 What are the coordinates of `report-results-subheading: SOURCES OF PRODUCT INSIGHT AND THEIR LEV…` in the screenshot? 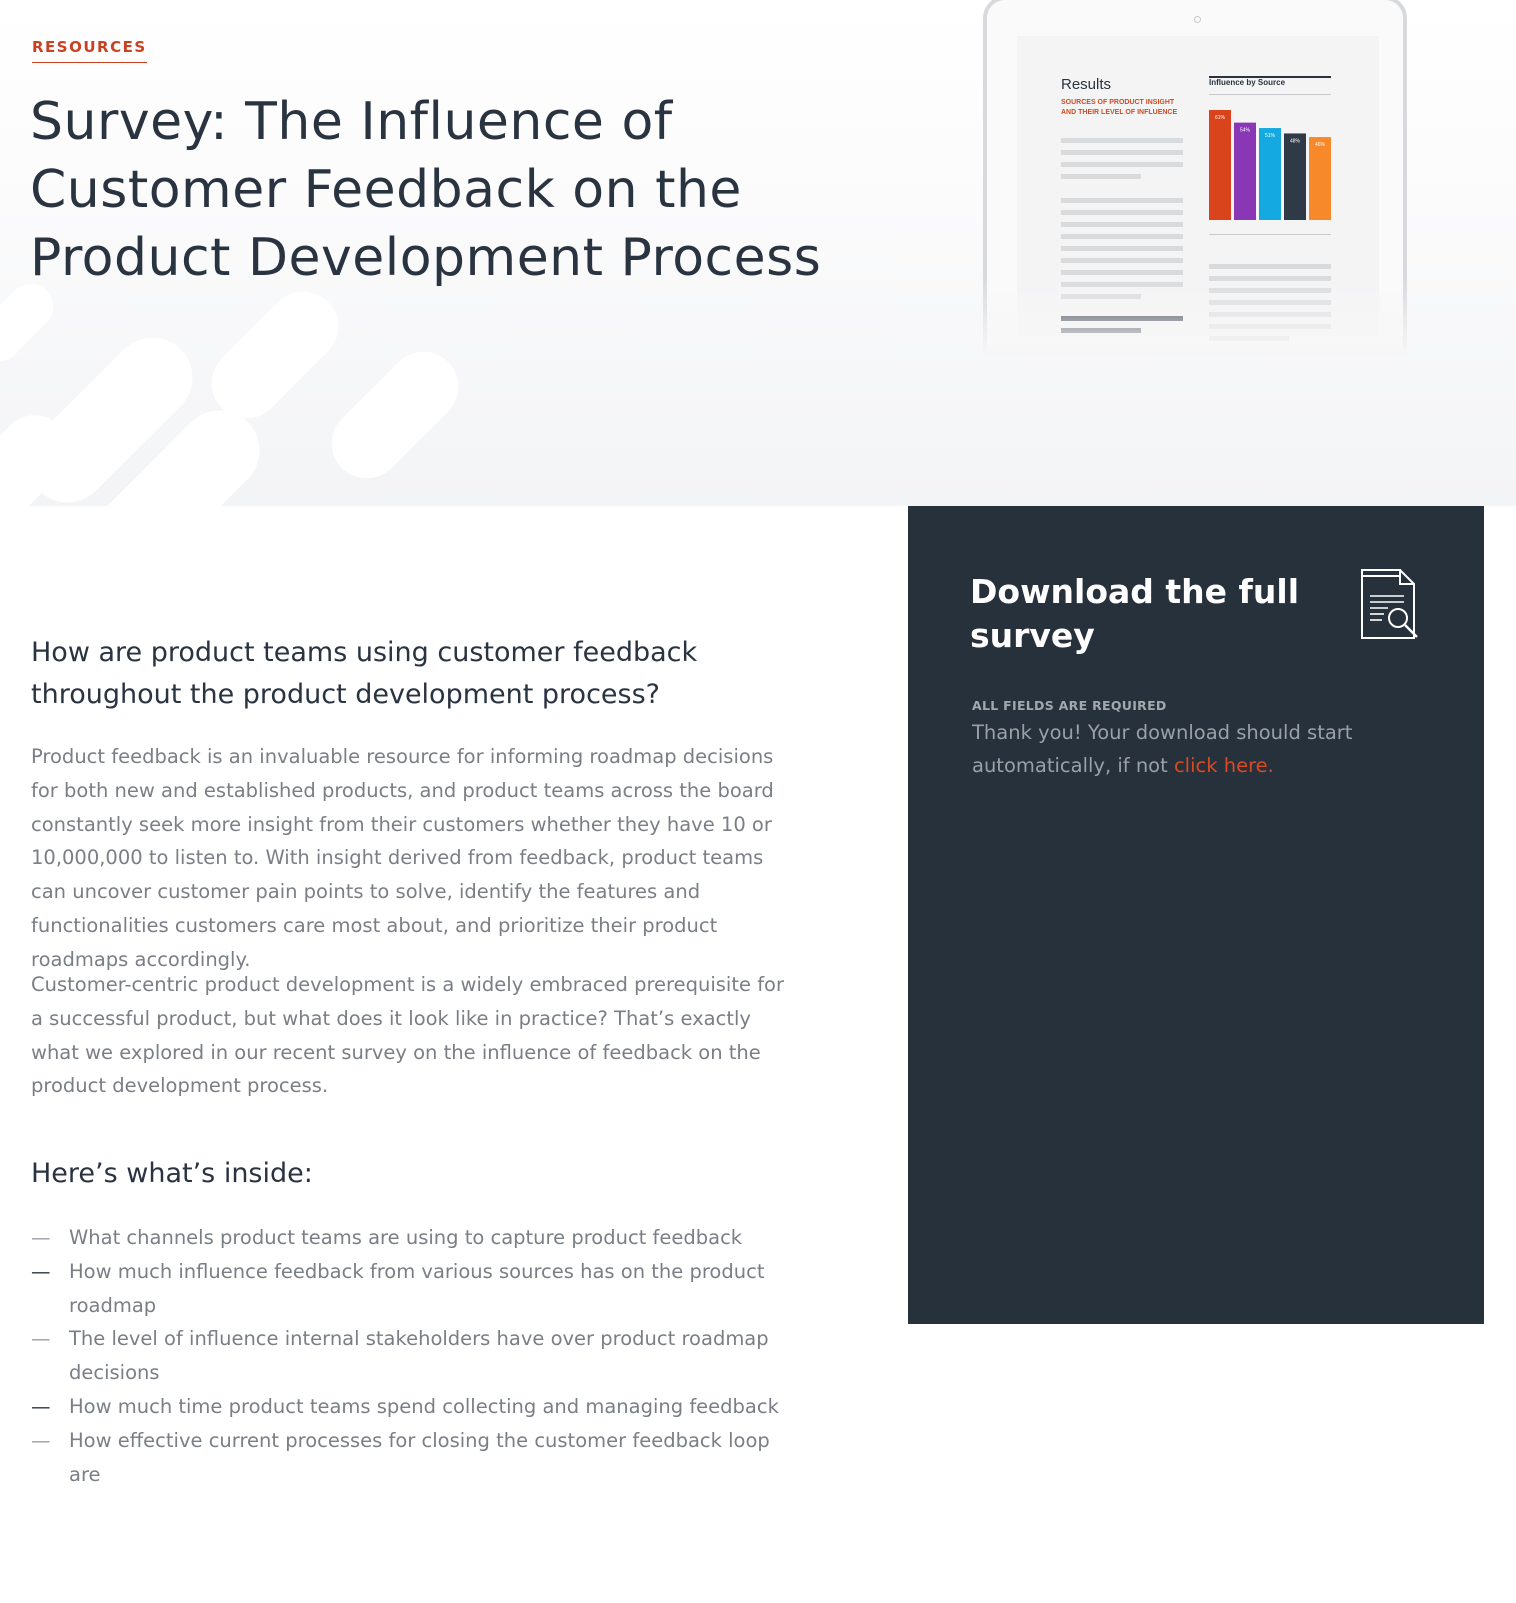 It's located at (1119, 107).